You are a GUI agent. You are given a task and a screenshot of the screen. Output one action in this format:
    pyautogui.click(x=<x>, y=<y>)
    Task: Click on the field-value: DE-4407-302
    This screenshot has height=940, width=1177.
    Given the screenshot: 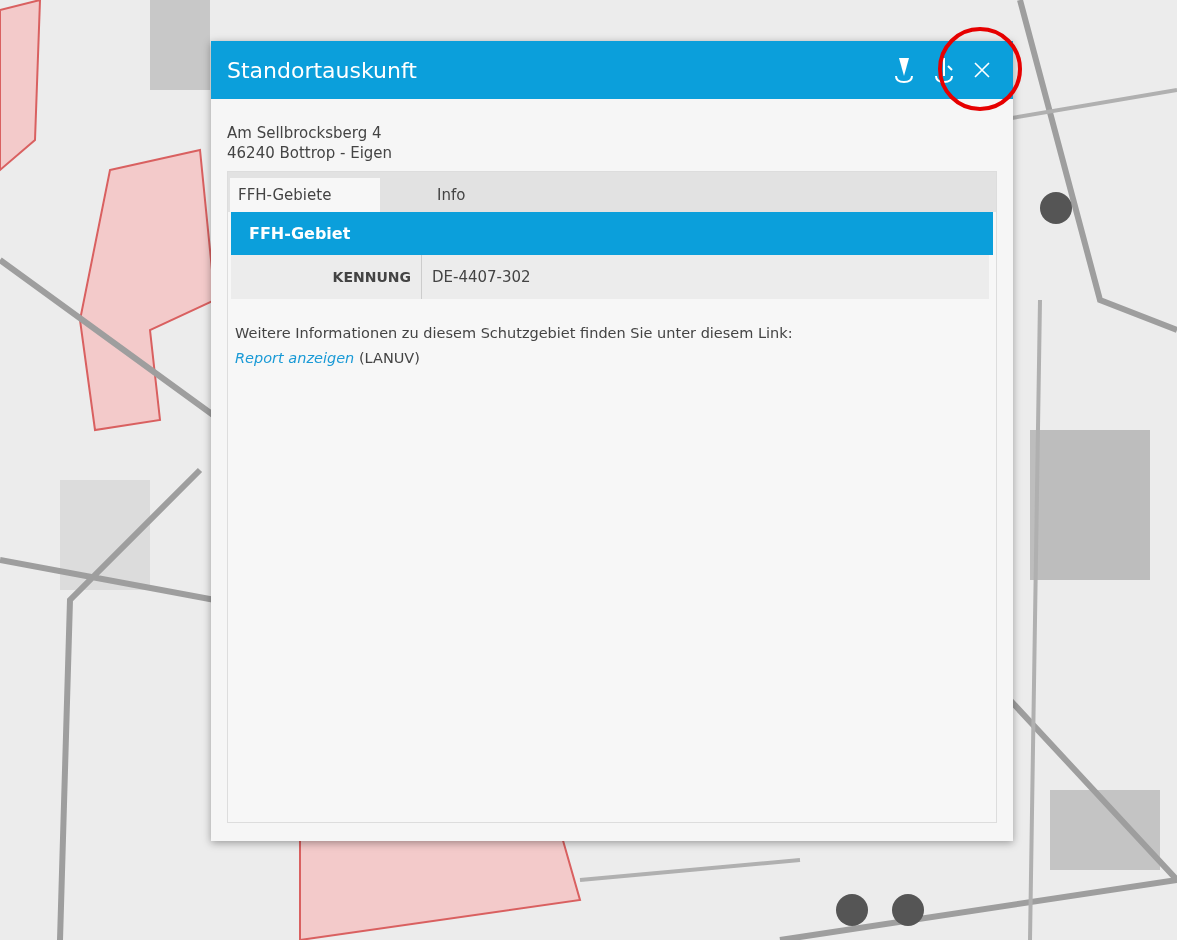 What is the action you would take?
    pyautogui.click(x=481, y=277)
    